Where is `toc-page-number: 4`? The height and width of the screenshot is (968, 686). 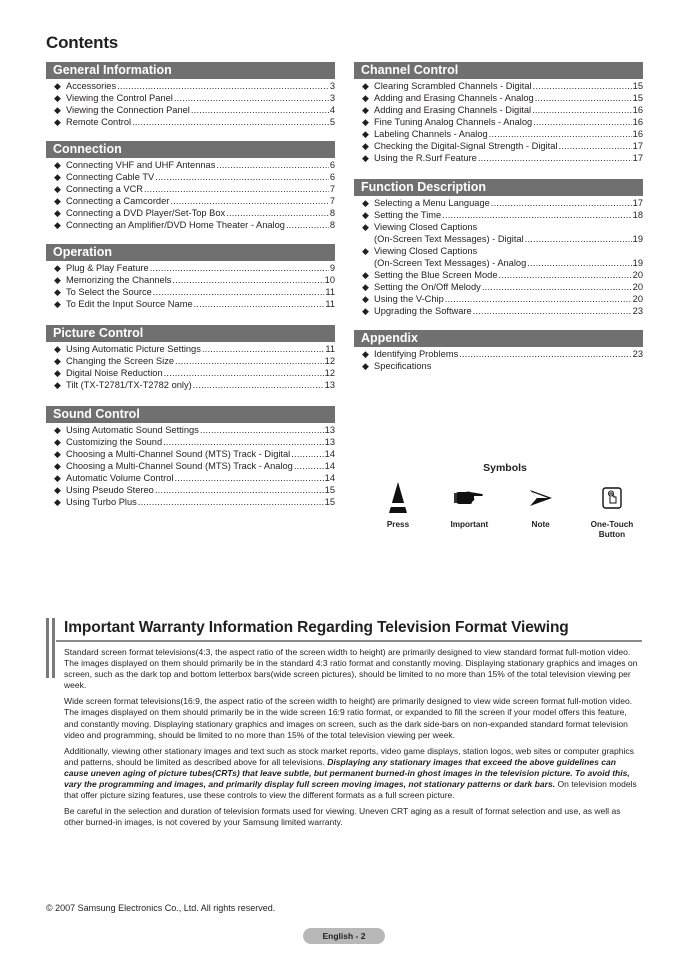
toc-page-number: 4 is located at coordinates (332, 110).